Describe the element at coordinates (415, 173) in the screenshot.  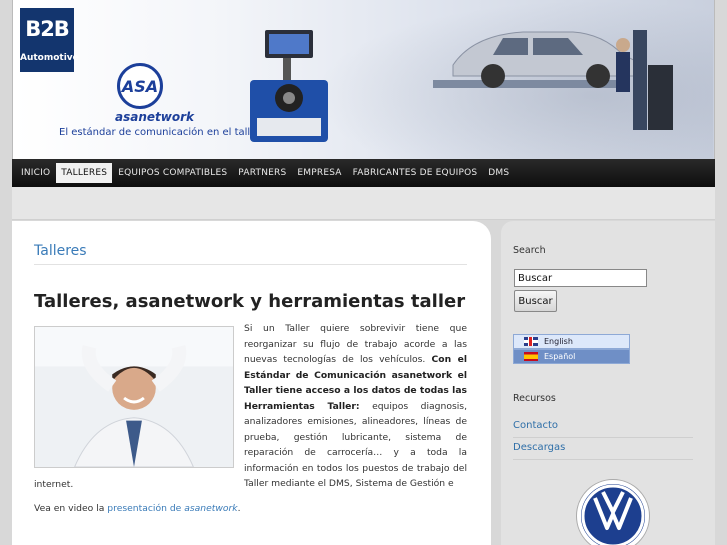
I see `nav-item-fabricantes: FABRICANTES DE EQUIPOS` at that location.